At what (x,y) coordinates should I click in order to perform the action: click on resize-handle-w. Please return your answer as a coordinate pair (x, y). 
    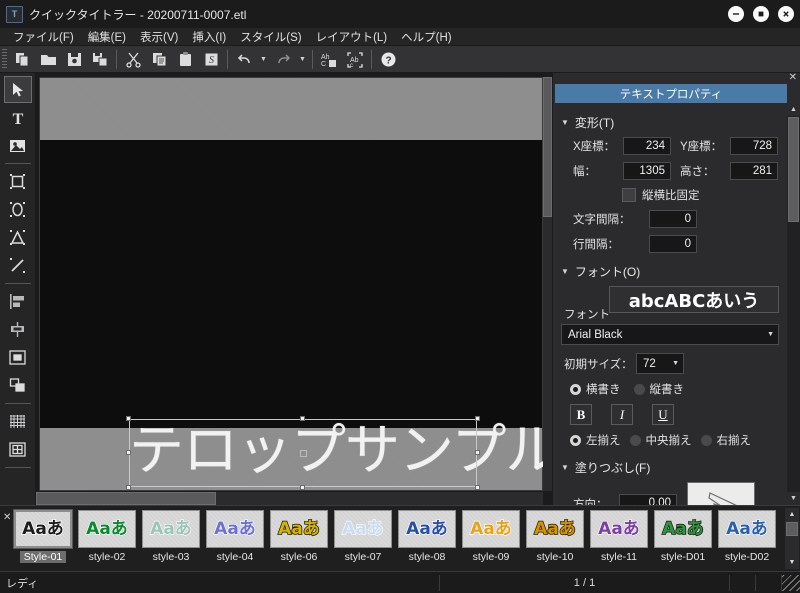
    Looking at the image, I should click on (128, 452).